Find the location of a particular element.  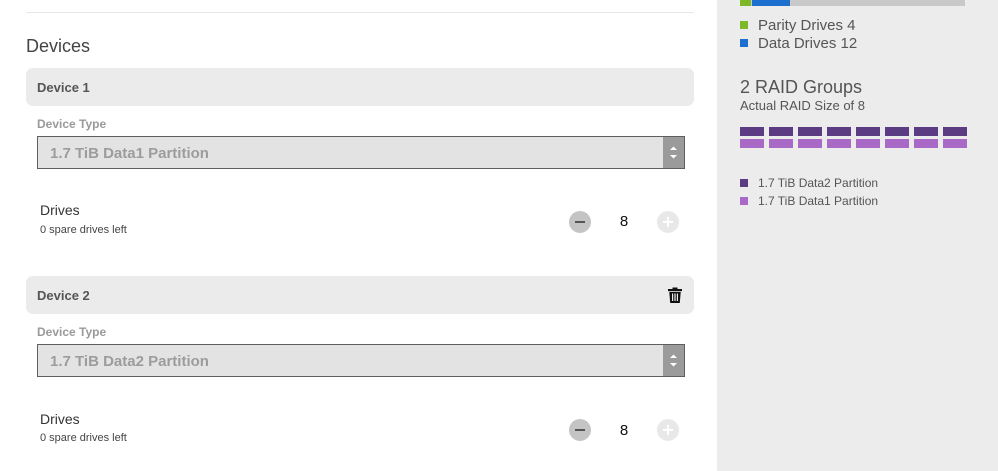

device-2-type-value: 1.7 TiB Data2 Partition is located at coordinates (129, 361).